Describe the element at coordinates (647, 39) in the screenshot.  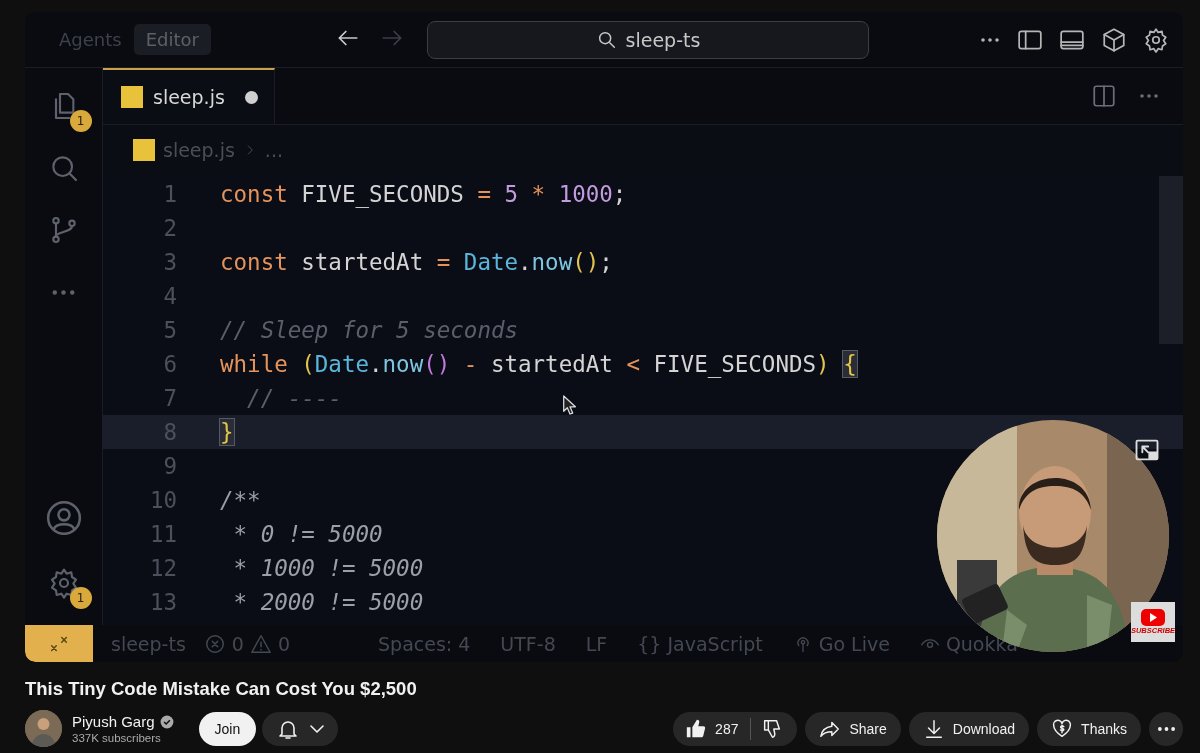
I see `search-field: sleep-ts` at that location.